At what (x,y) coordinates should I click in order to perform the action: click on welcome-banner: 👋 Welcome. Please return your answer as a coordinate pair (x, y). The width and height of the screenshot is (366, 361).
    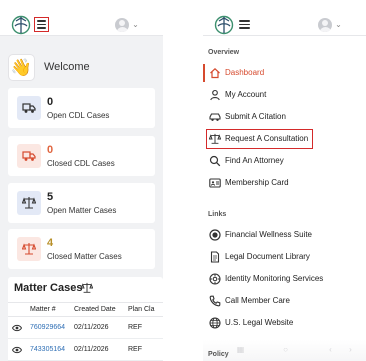
    Looking at the image, I should click on (85, 67).